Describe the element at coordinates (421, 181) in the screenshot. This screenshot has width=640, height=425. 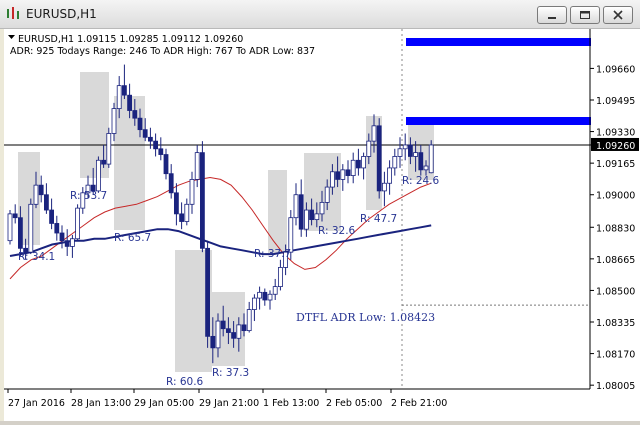
I see `range-label: R: 24.6` at that location.